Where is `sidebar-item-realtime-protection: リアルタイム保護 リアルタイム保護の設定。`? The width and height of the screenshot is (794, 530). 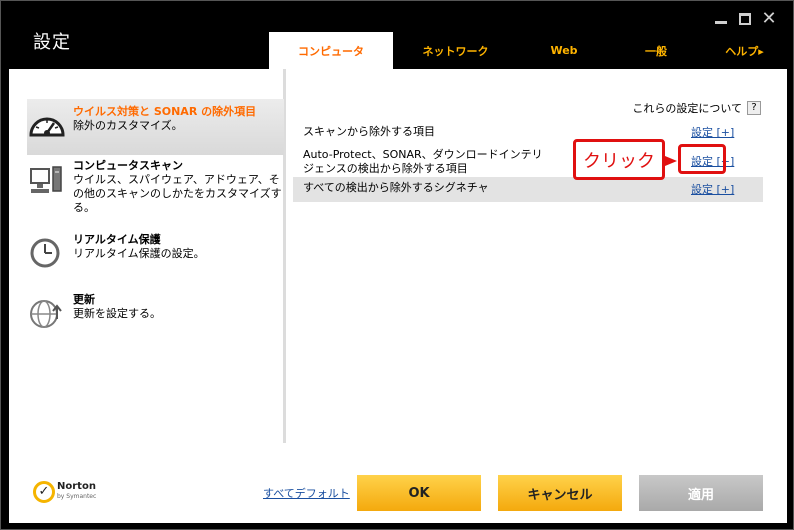
sidebar-item-realtime-protection: リアルタイム保護 リアルタイム保護の設定。 is located at coordinates (155, 253).